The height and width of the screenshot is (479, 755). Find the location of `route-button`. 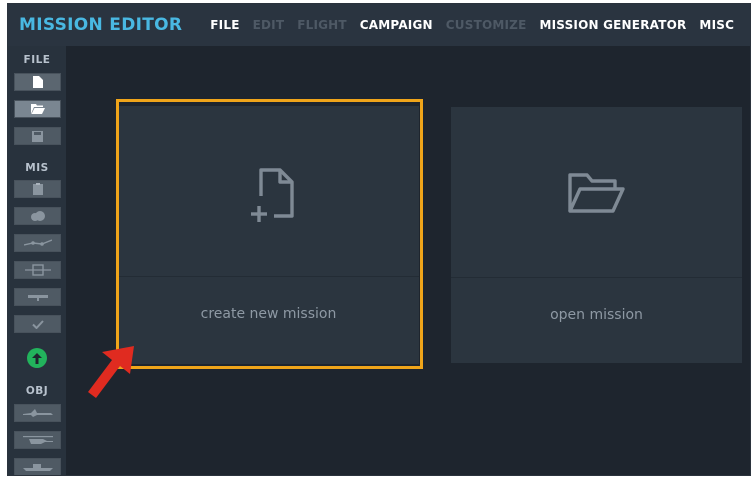

route-button is located at coordinates (37, 243).